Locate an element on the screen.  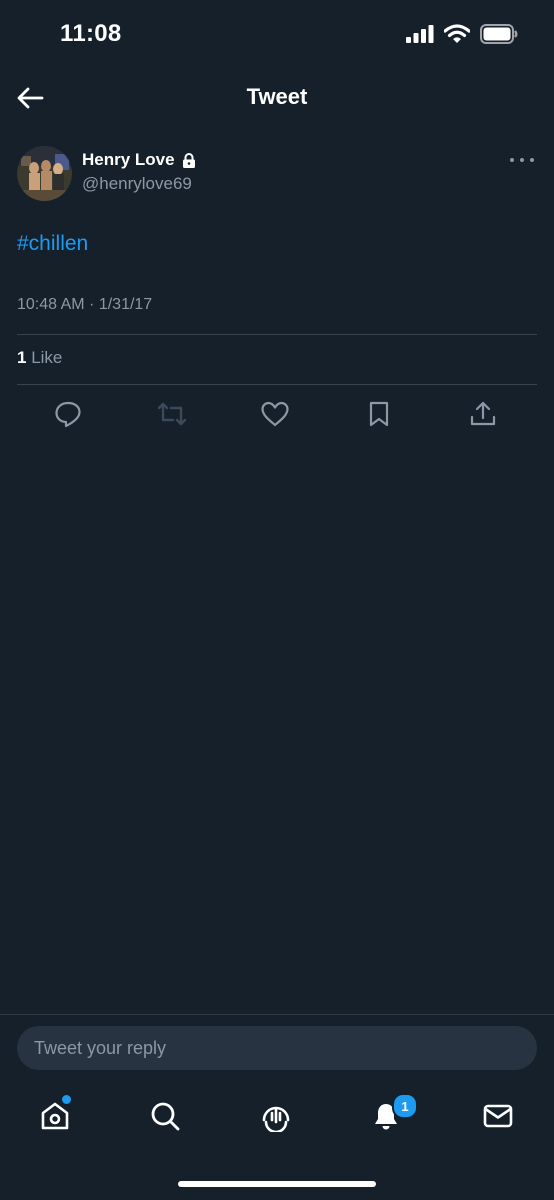
composer-divider is located at coordinates (277, 1014).